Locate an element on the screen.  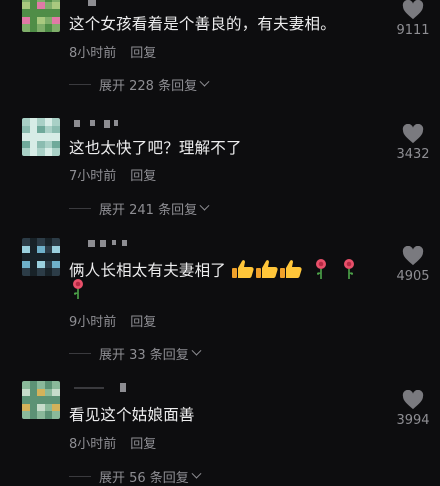
expand-replies-label: 展开 56 条回复 is located at coordinates (144, 478).